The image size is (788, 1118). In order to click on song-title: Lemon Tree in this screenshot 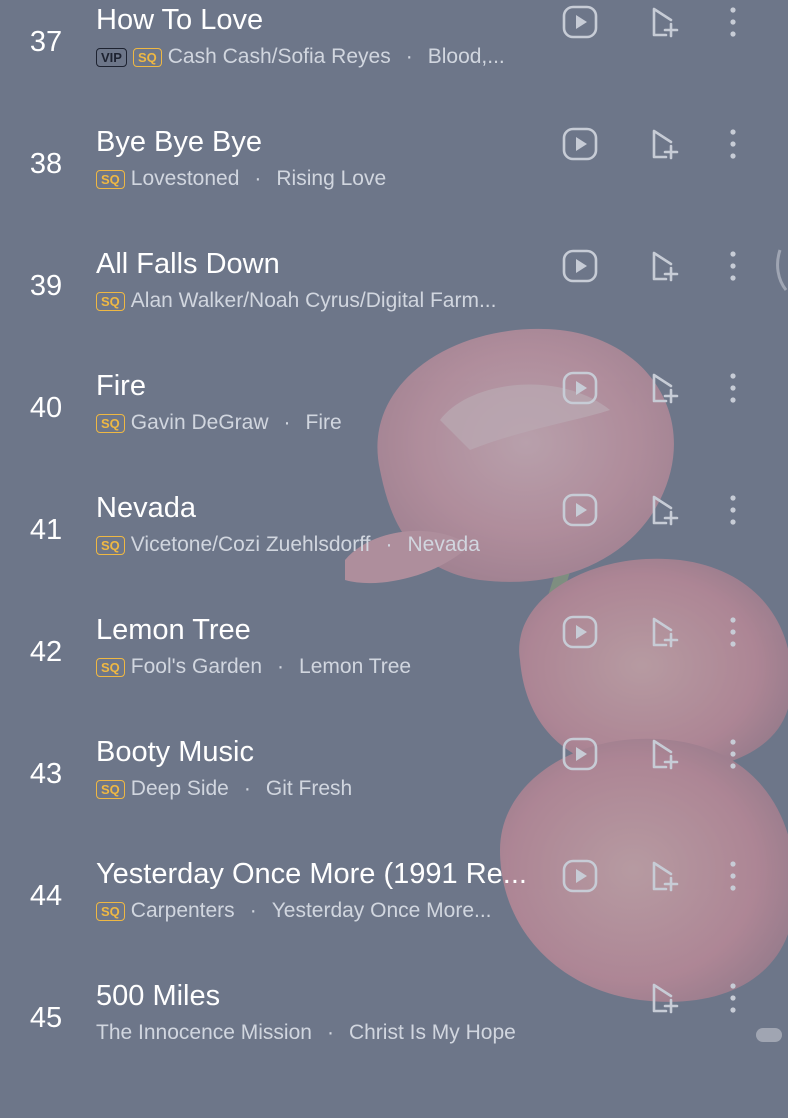, I will do `click(173, 630)`.